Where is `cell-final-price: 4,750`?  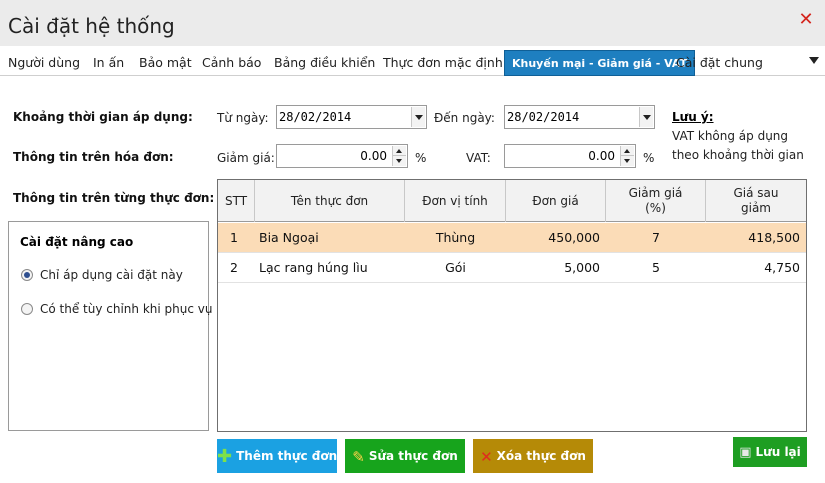 cell-final-price: 4,750 is located at coordinates (782, 267).